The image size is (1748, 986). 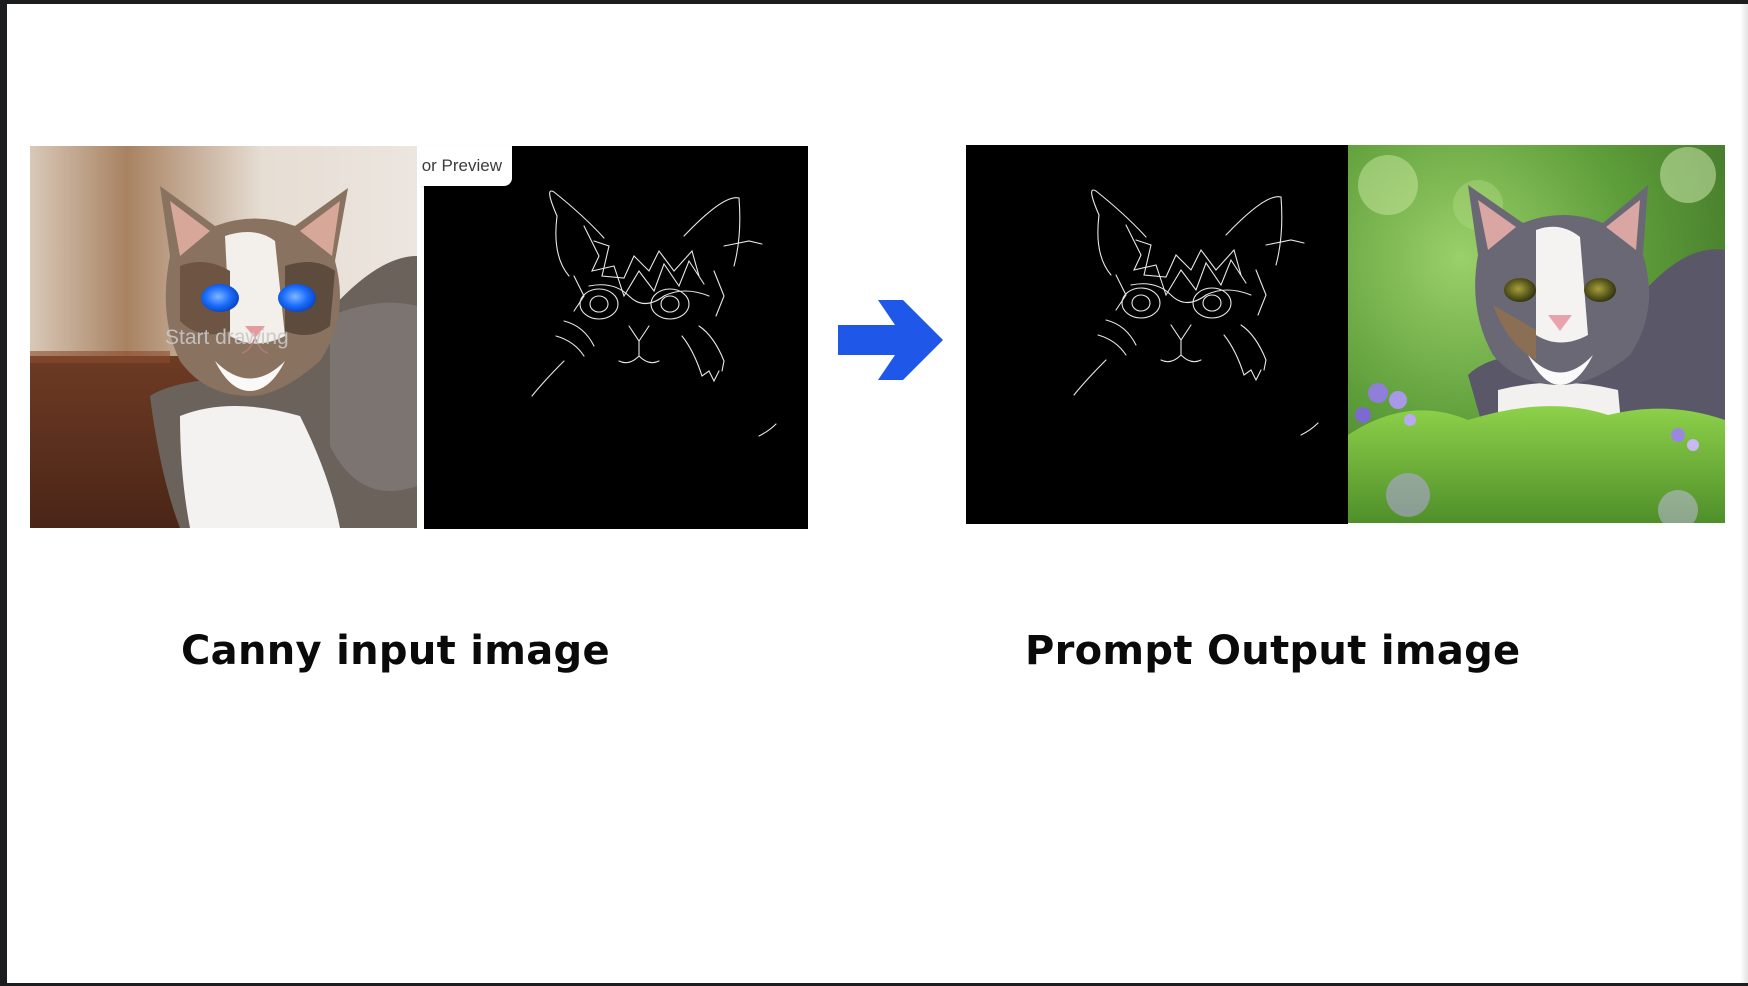 I want to click on drawing-hint: Start drawing, so click(x=227, y=337).